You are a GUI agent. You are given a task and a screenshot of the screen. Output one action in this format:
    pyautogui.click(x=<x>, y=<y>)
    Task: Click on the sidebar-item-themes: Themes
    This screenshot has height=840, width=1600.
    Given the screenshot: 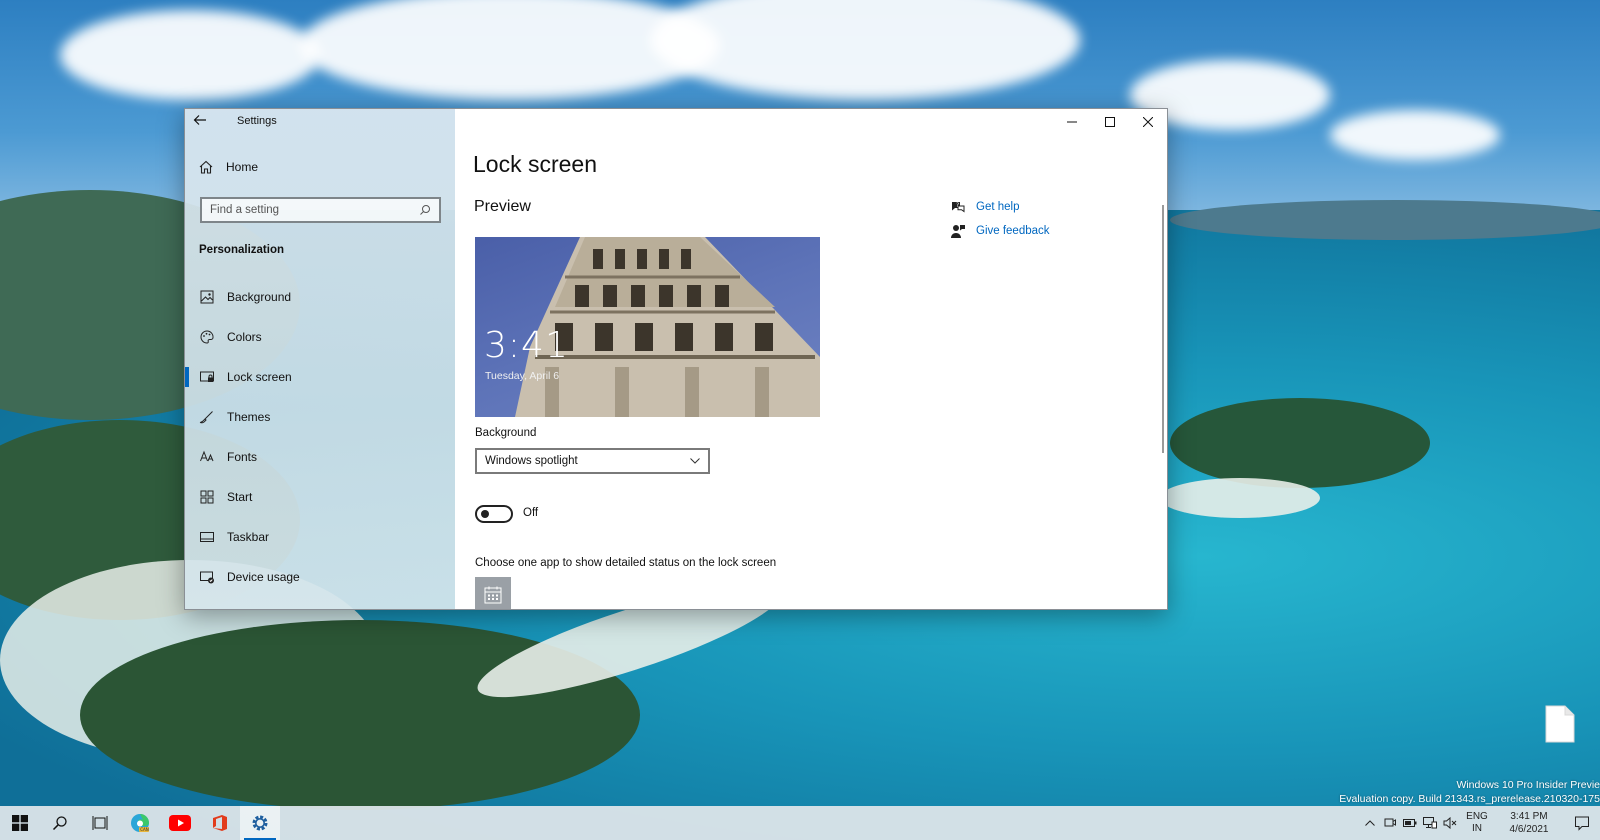 What is the action you would take?
    pyautogui.click(x=320, y=417)
    